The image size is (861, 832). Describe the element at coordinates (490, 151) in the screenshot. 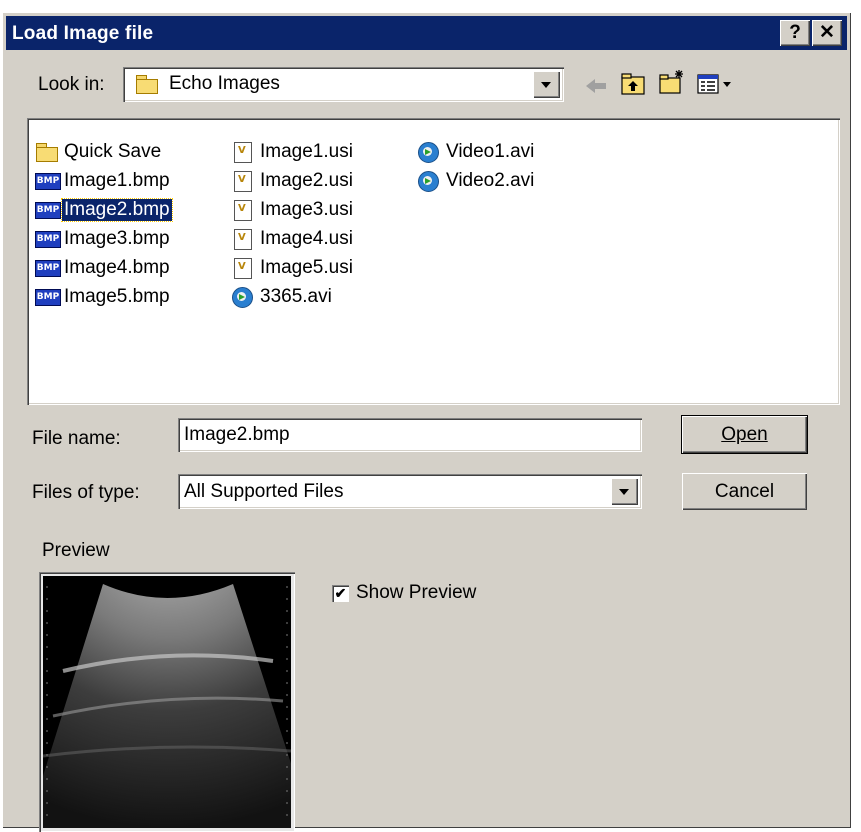

I see `file-name-text: Video1.avi` at that location.